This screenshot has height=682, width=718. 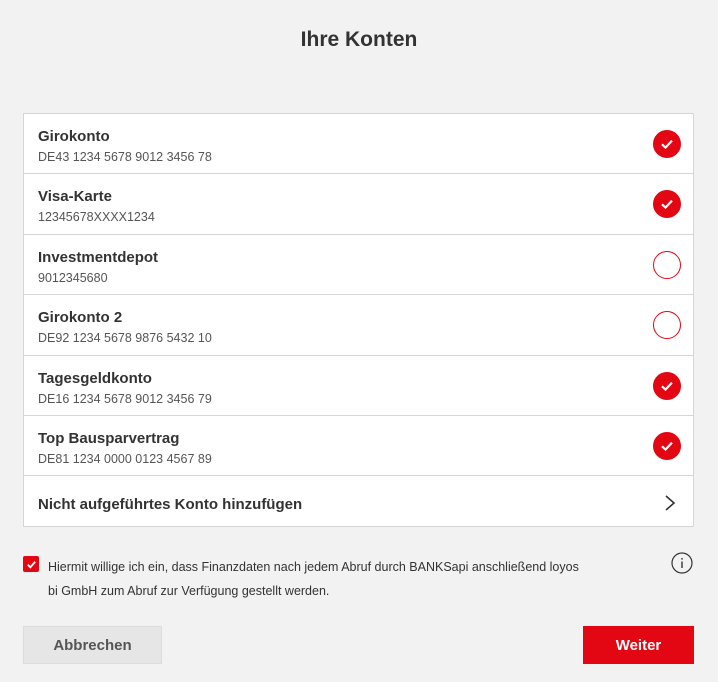 What do you see at coordinates (80, 318) in the screenshot?
I see `account-name: Girokonto 2` at bounding box center [80, 318].